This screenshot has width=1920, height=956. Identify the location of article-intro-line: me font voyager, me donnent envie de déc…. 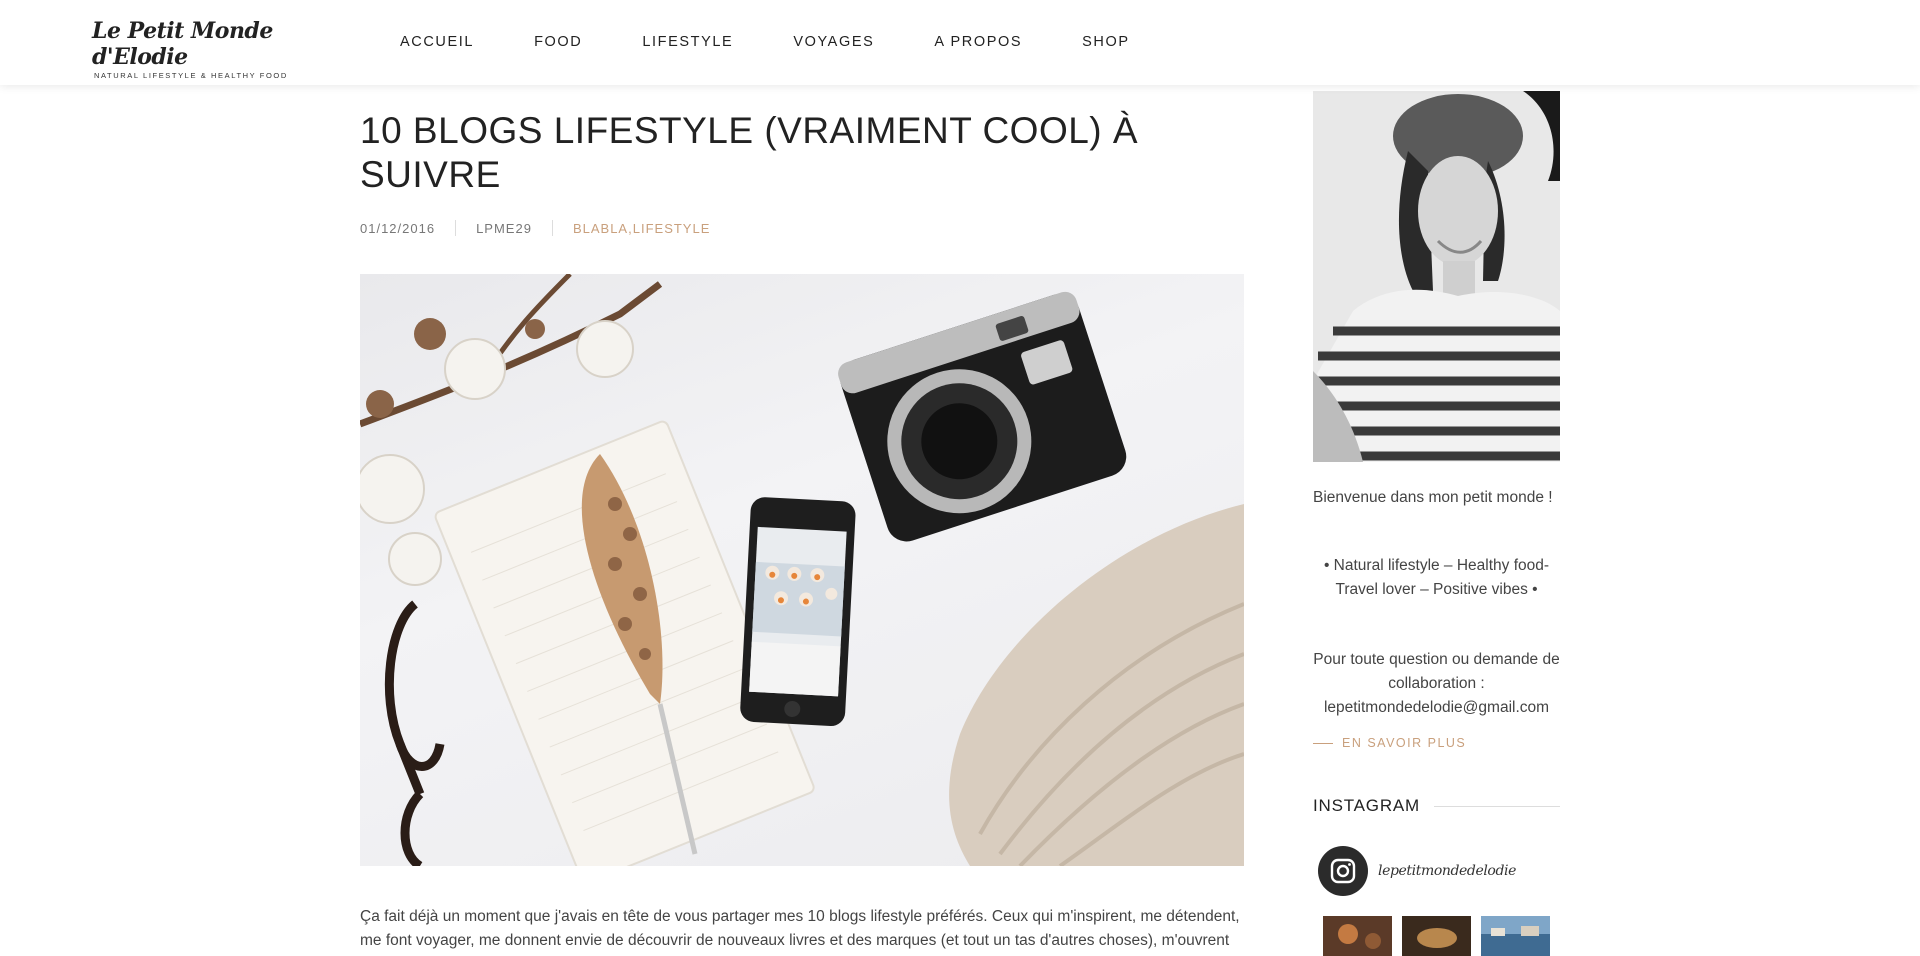
(795, 940).